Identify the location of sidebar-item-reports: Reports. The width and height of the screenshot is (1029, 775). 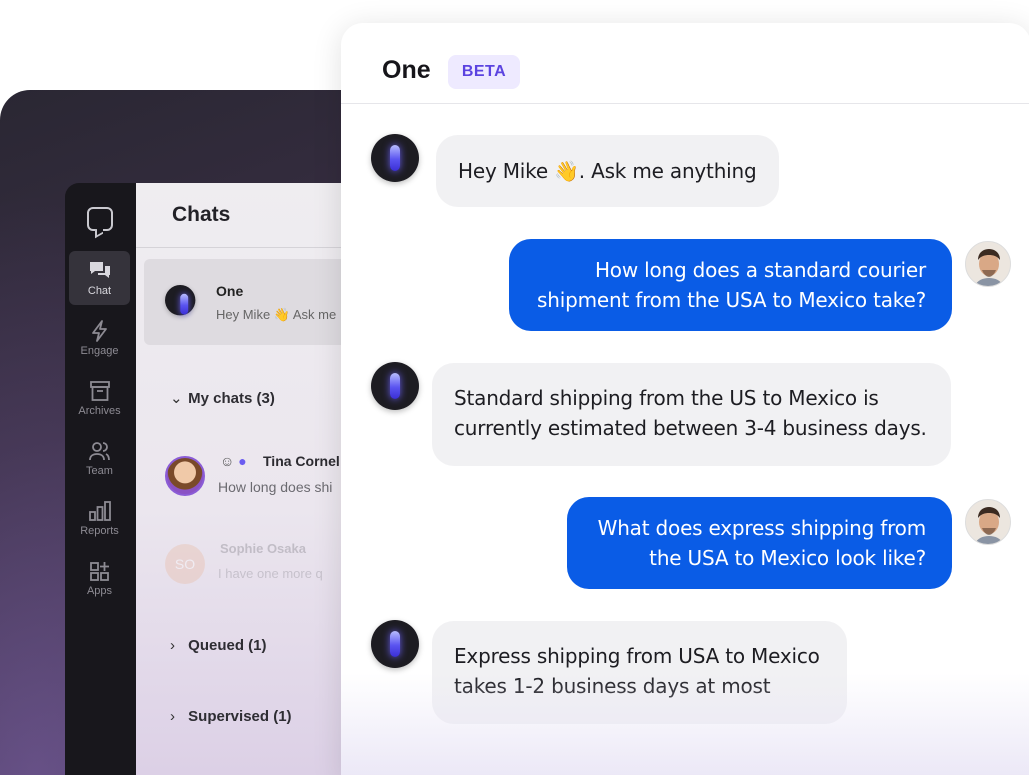
(99, 518).